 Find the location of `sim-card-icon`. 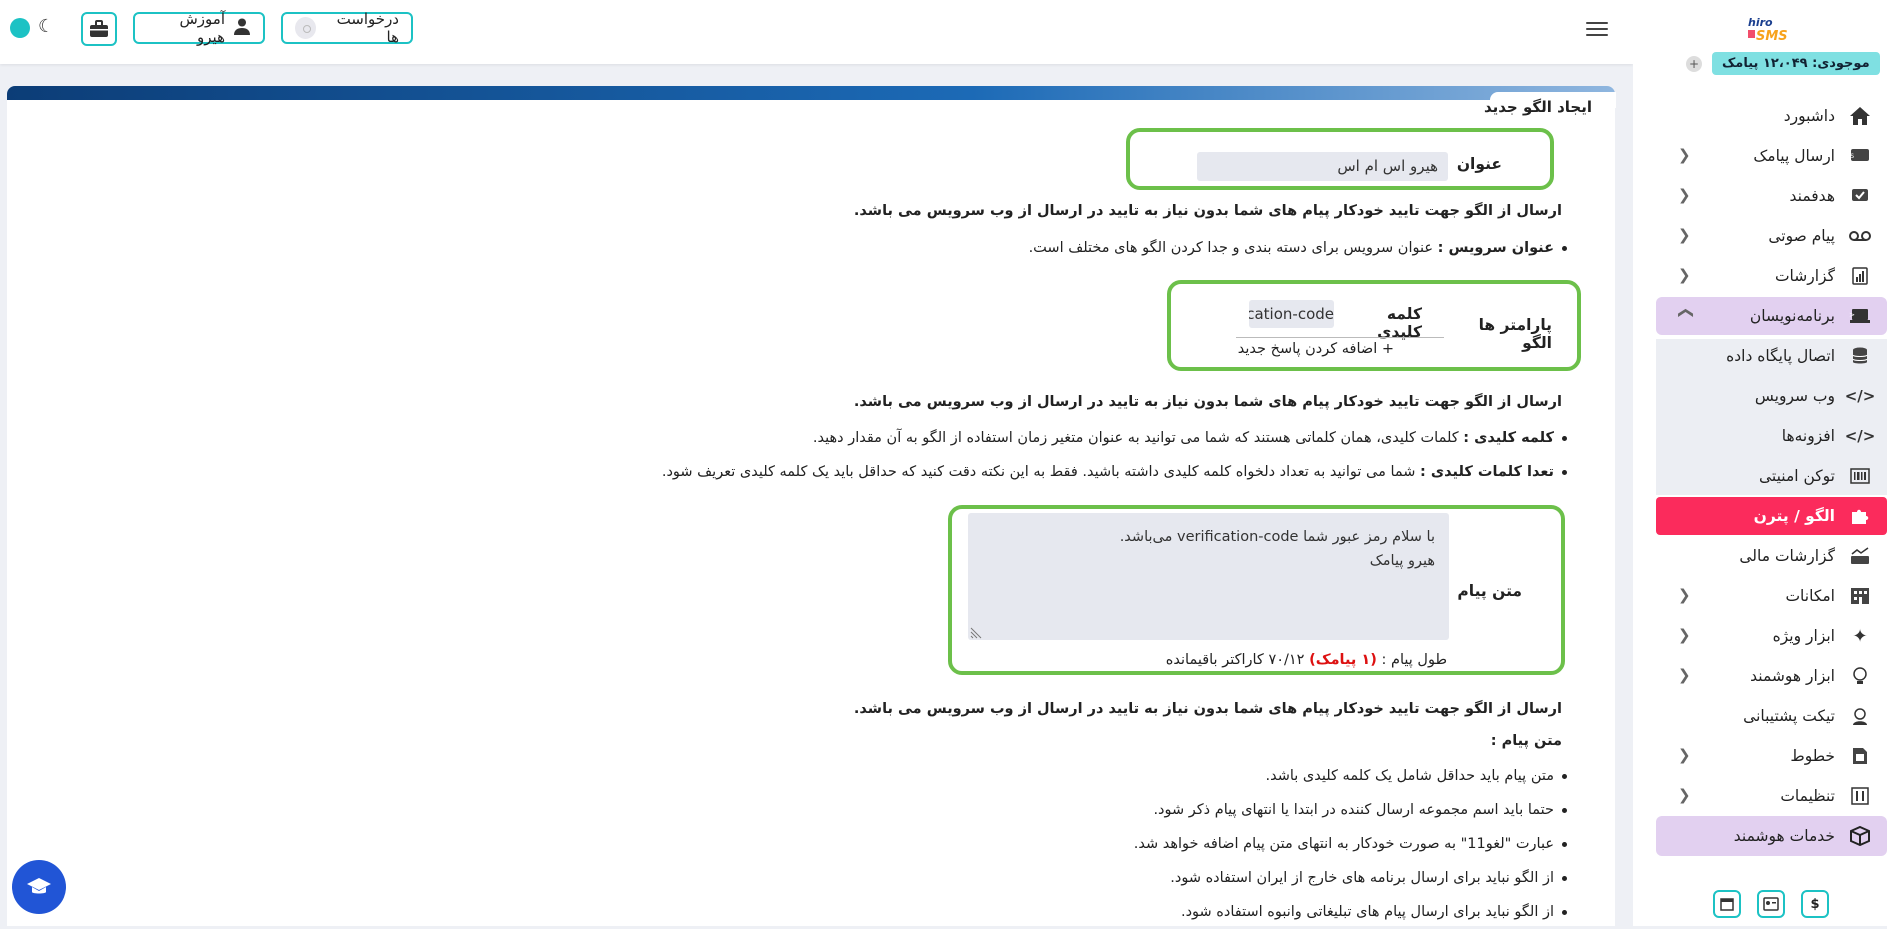

sim-card-icon is located at coordinates (1860, 756).